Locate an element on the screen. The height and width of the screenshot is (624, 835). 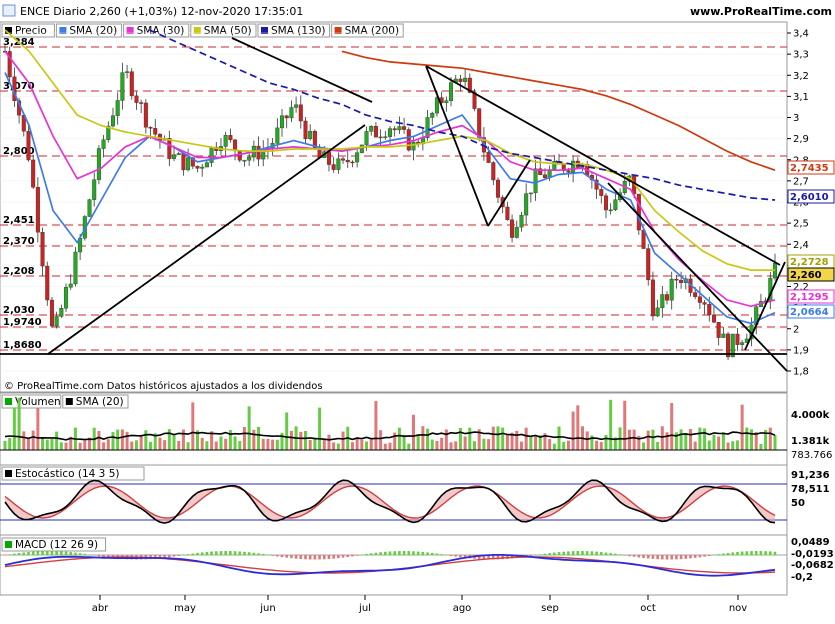
price-tick-label-0: 3,4 is located at coordinates (801, 34).